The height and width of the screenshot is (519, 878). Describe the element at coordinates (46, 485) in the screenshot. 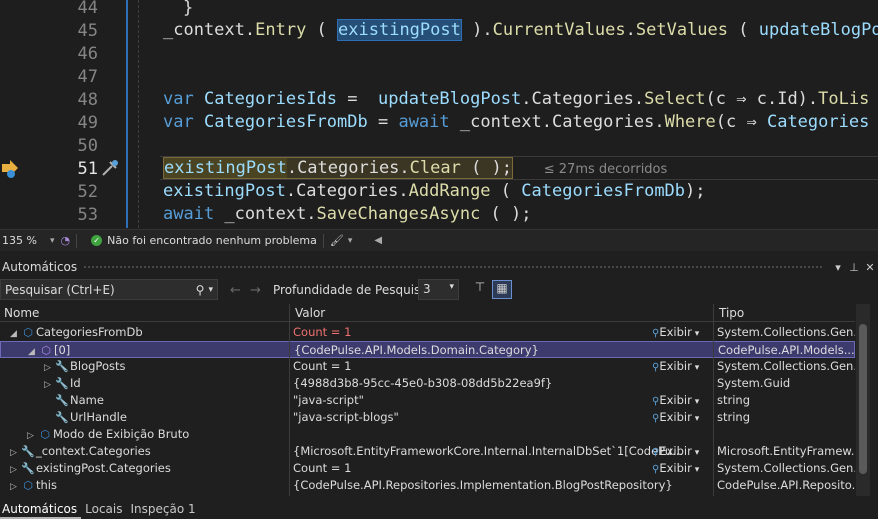

I see `row-name: this` at that location.